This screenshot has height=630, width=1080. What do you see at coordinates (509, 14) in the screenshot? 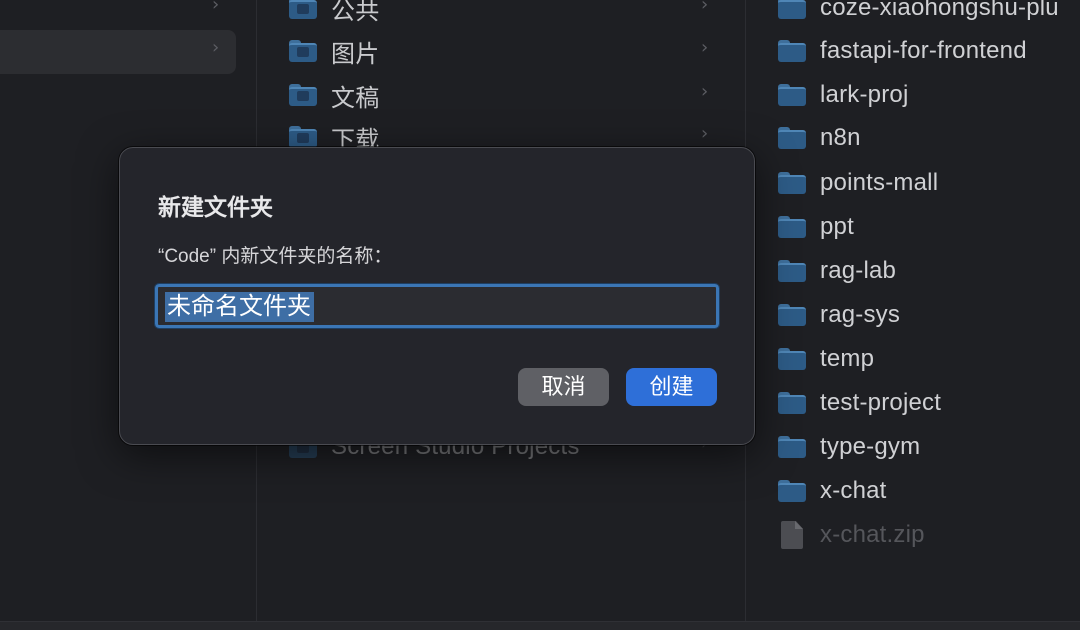
I see `list-item: 公共 ›` at bounding box center [509, 14].